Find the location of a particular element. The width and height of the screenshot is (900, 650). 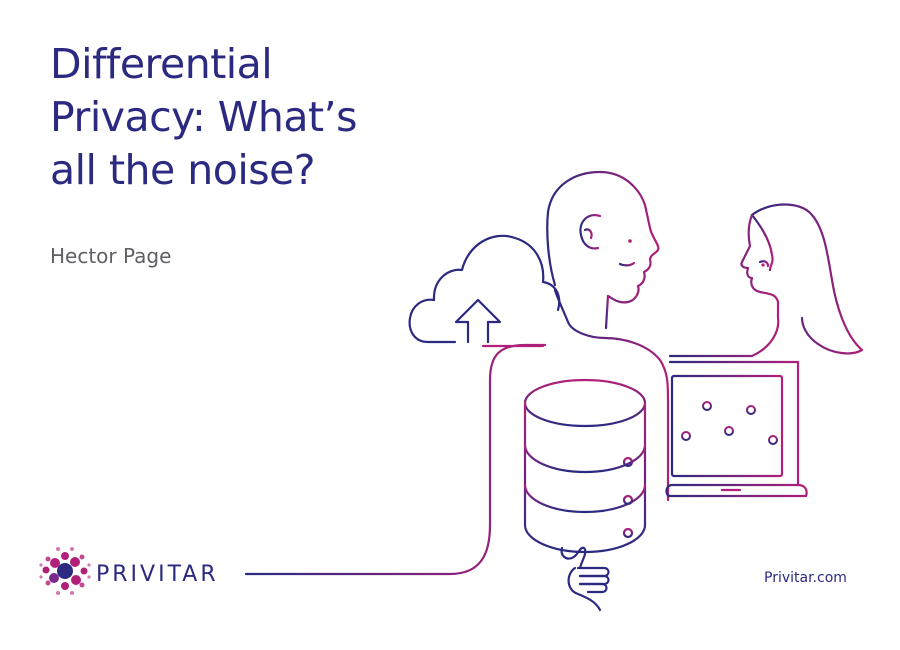

brand-name: PRIVITAR is located at coordinates (157, 574).